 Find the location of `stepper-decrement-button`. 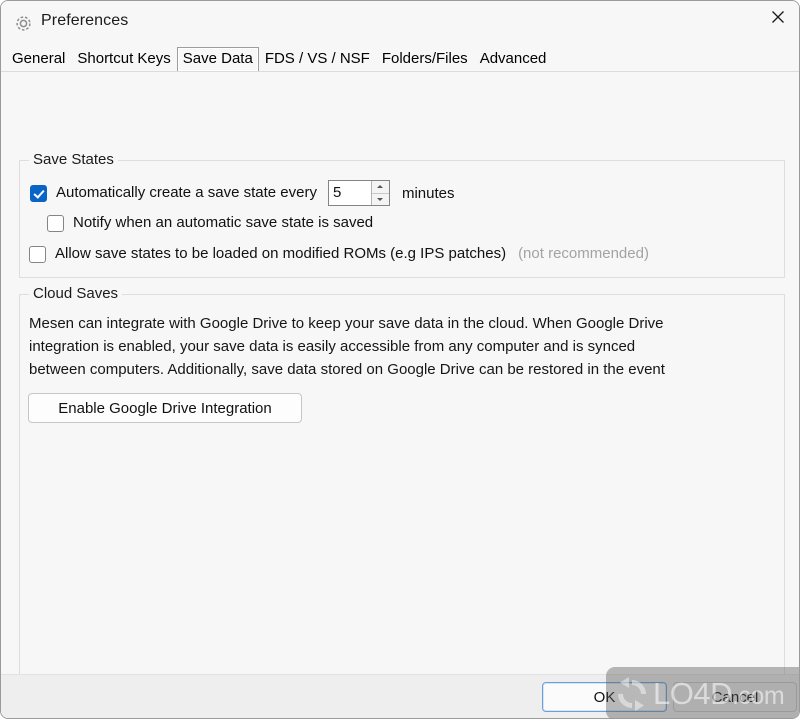

stepper-decrement-button is located at coordinates (380, 200).